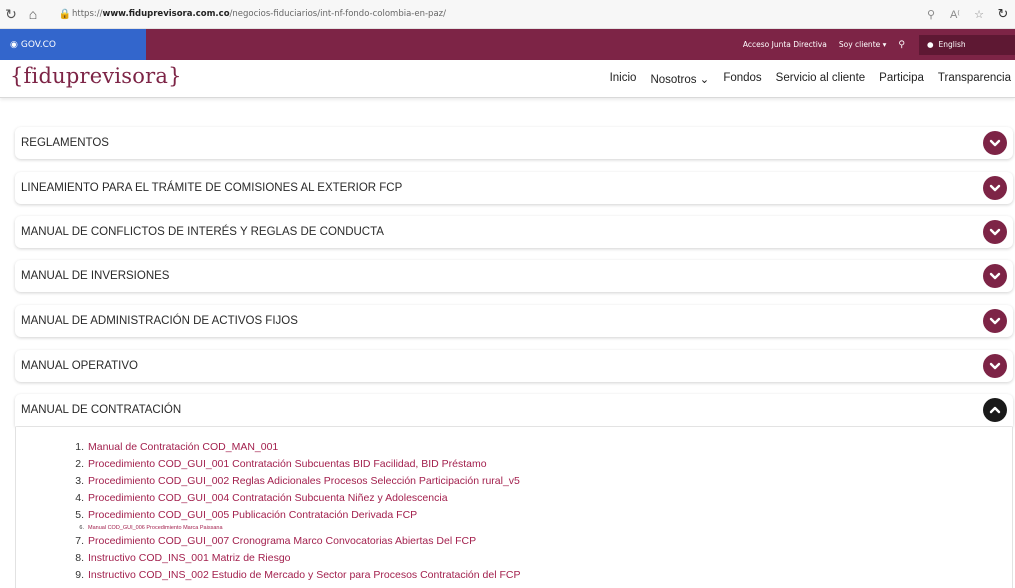 This screenshot has height=588, width=1015. Describe the element at coordinates (514, 143) in the screenshot. I see `accordion-reglamentos: REGLAMENTOS` at that location.